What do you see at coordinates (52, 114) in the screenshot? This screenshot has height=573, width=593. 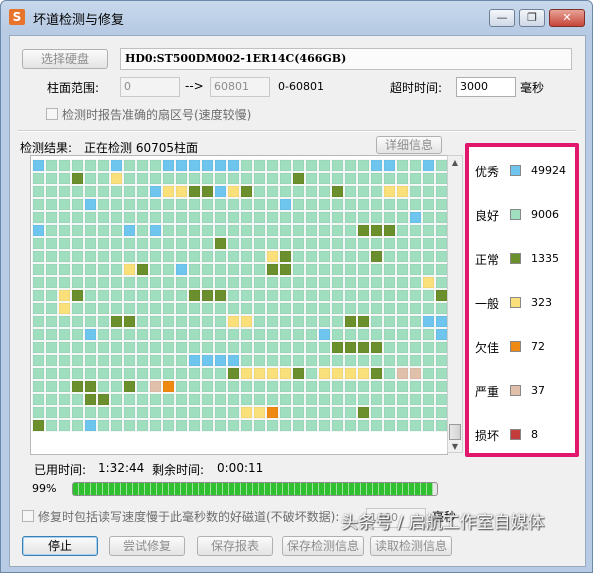 I see `report-sector-checkbox` at bounding box center [52, 114].